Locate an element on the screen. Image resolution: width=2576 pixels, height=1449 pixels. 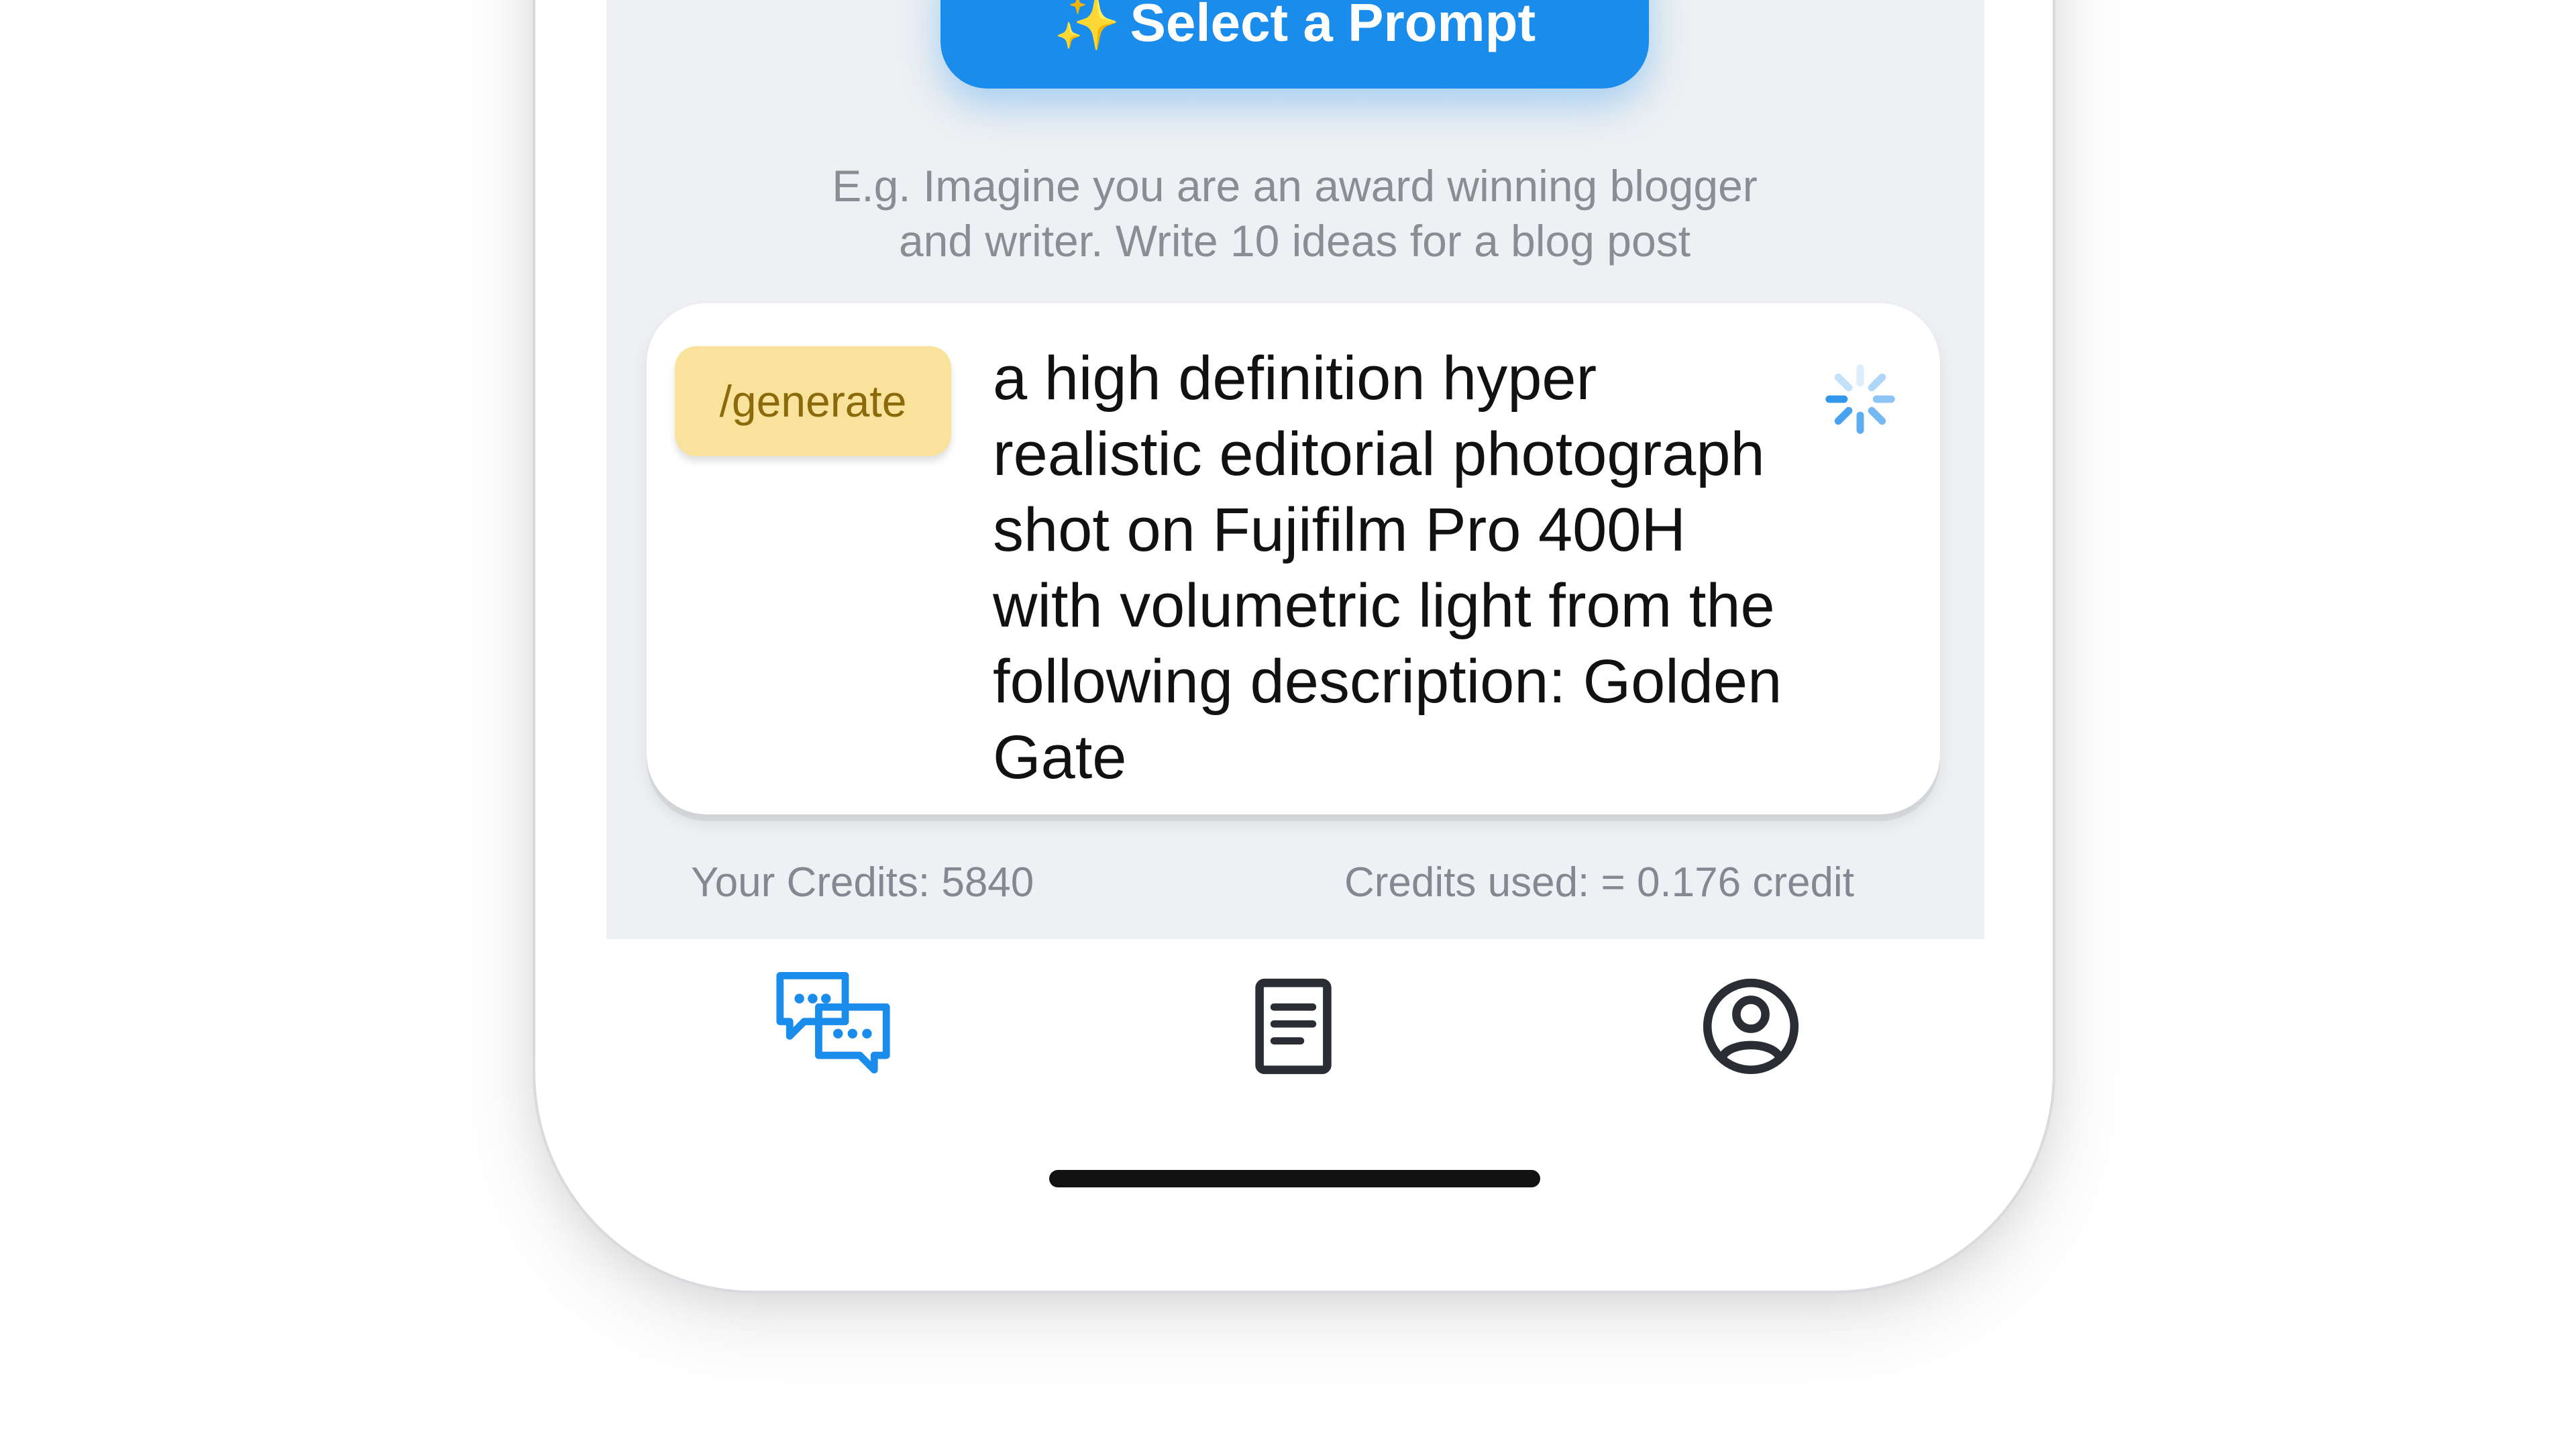
generate-command-chip: /generate is located at coordinates (813, 401).